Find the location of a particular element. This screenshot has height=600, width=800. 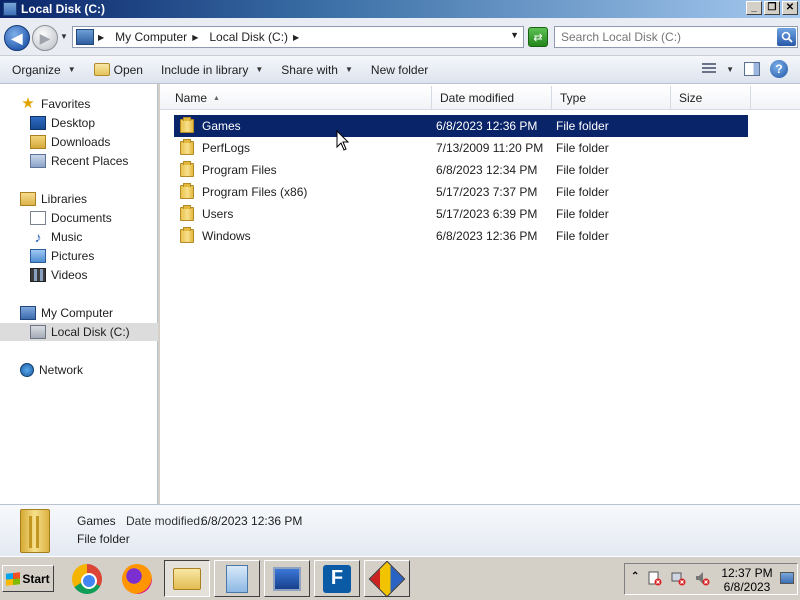

close-button: ✕ is located at coordinates (790, 8).